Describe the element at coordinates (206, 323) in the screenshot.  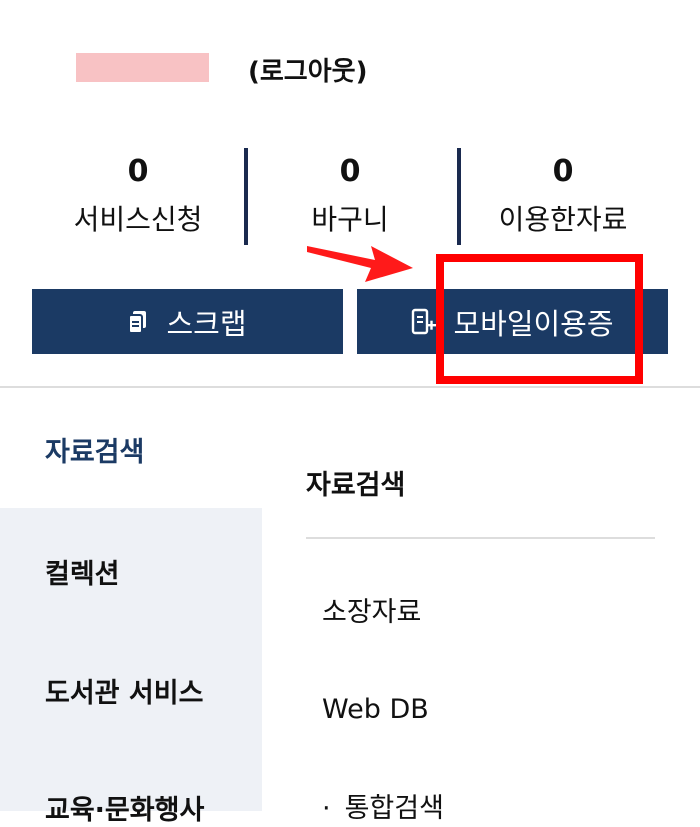
I see `scrap-label: 스크랩` at that location.